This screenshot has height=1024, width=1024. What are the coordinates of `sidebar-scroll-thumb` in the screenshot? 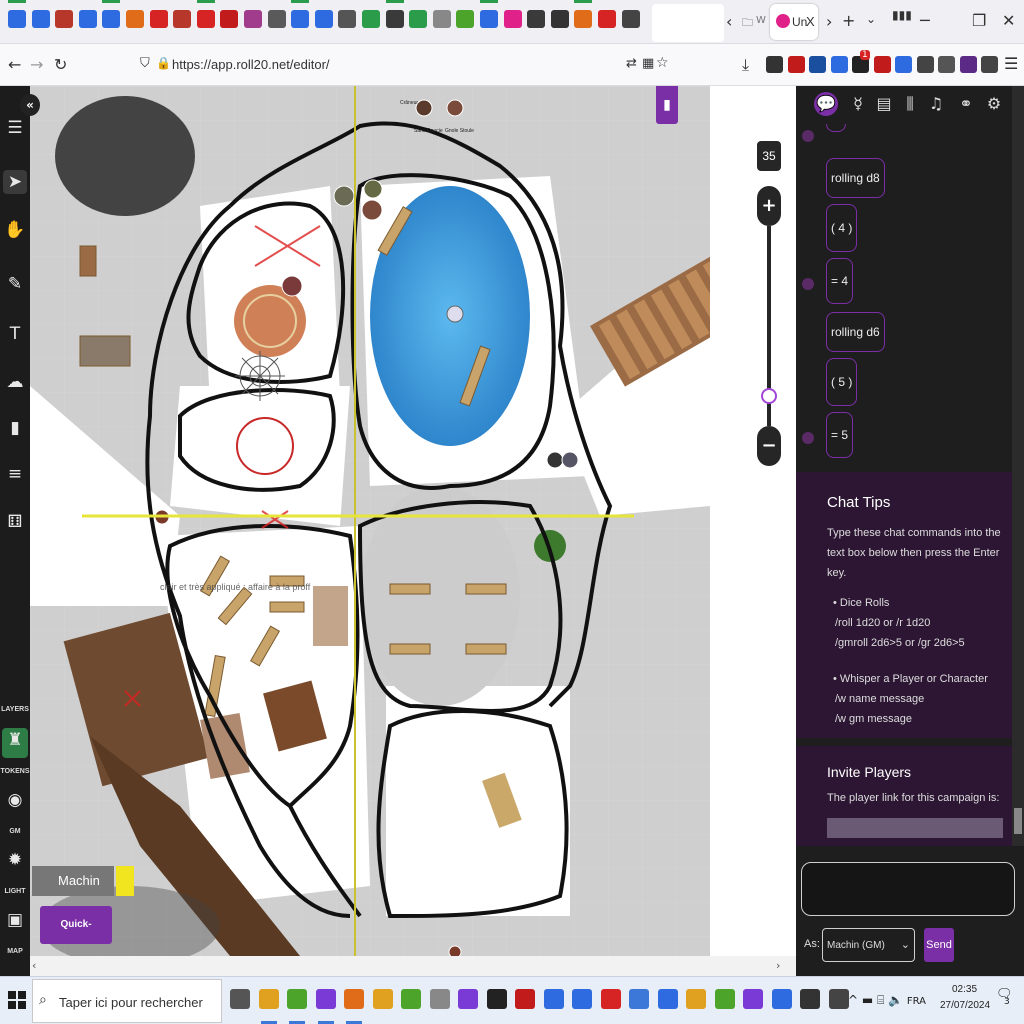 It's located at (1018, 821).